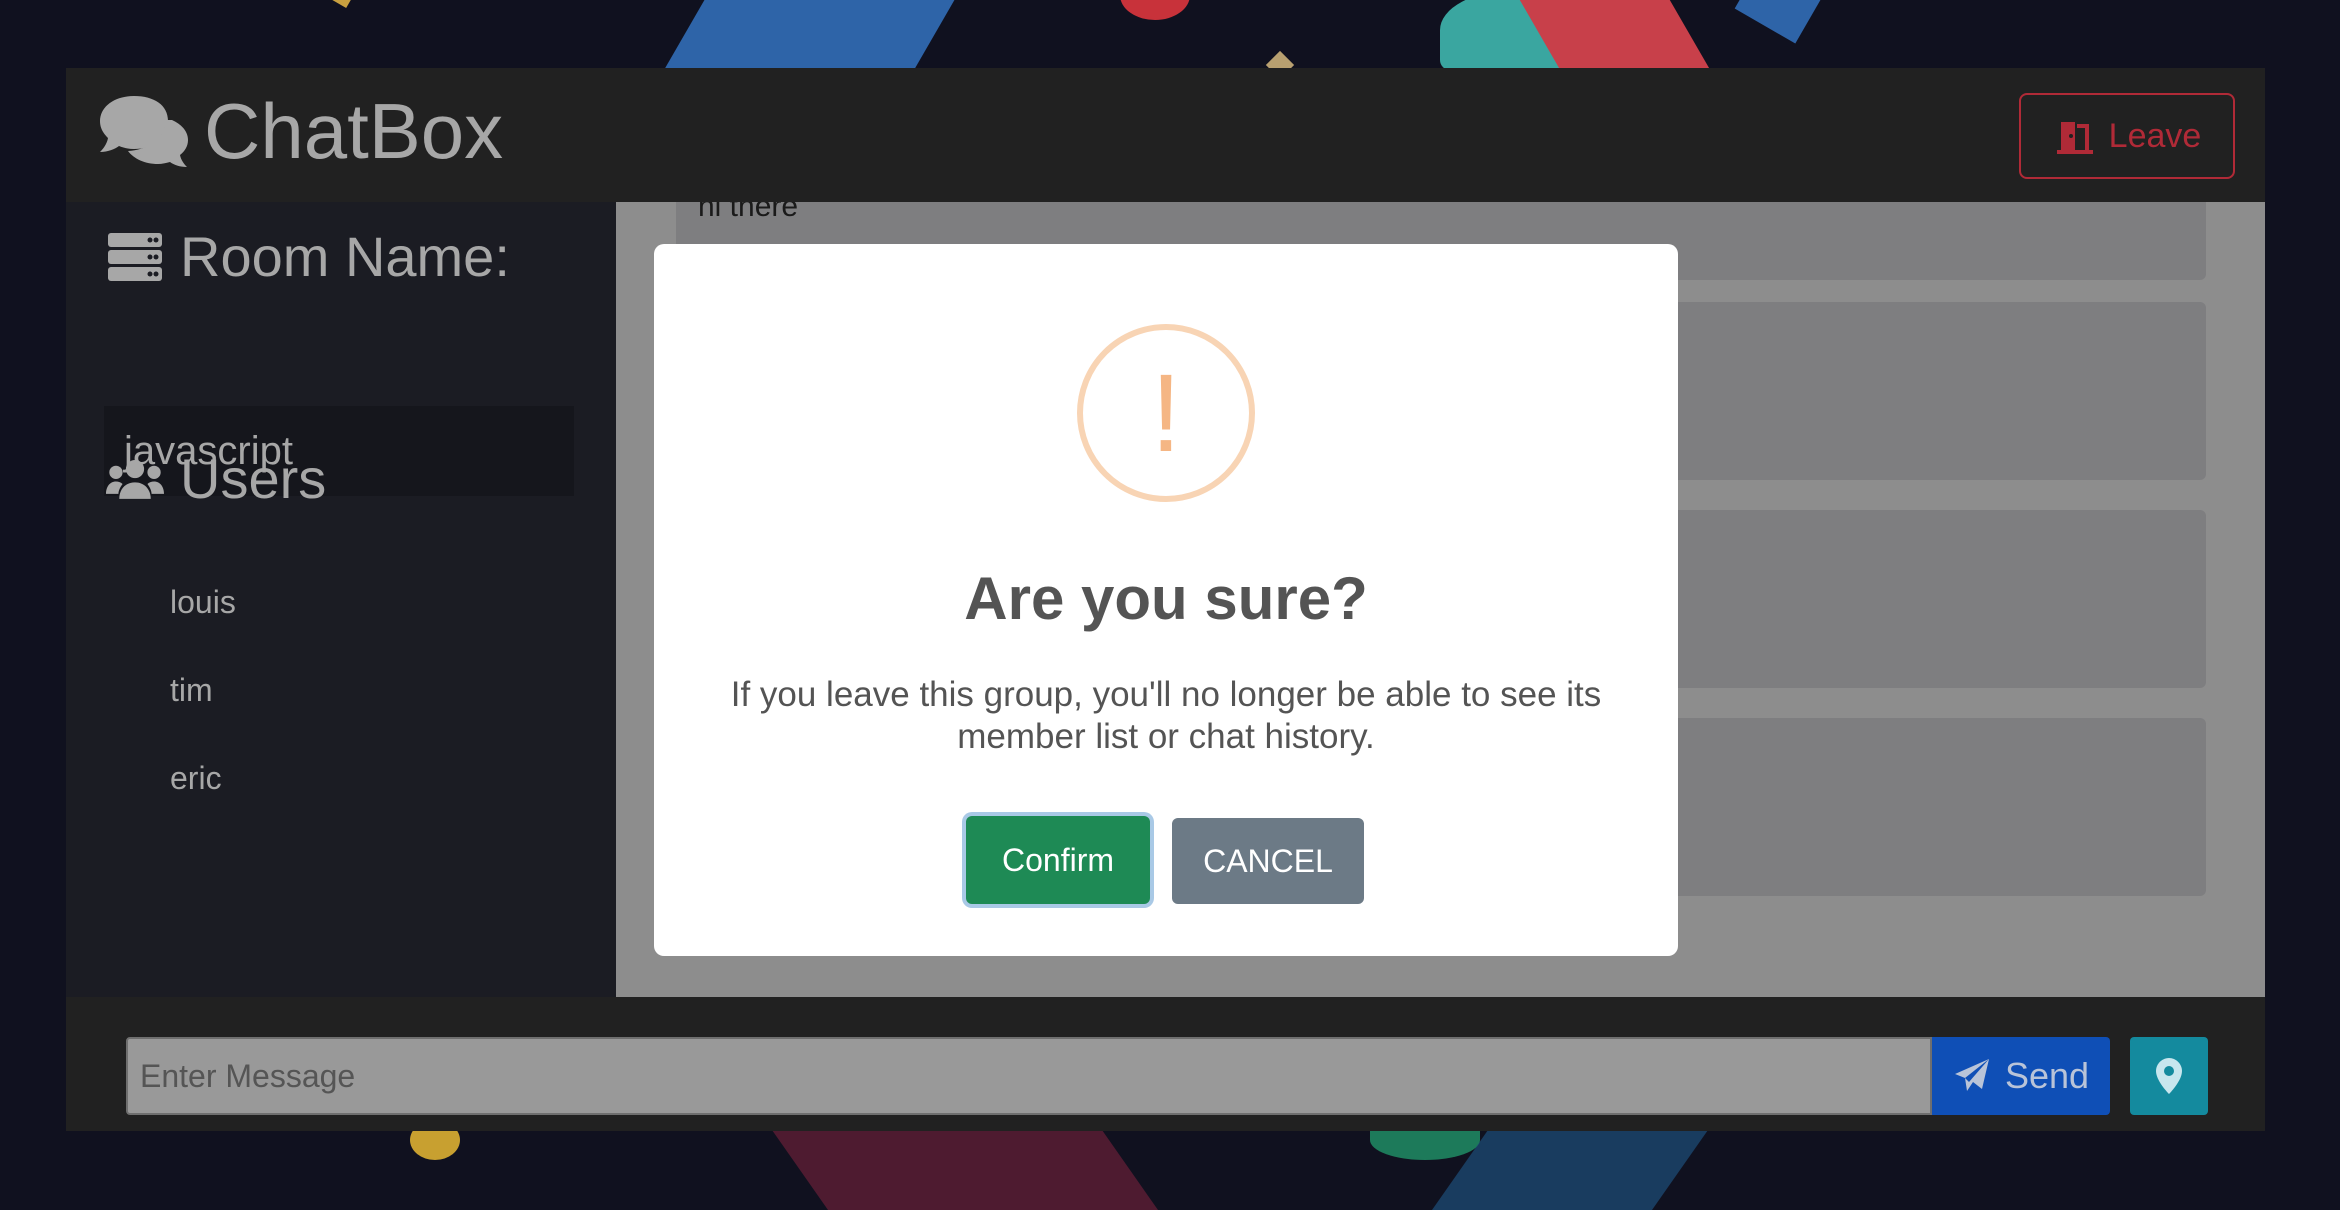 This screenshot has height=1210, width=2340. Describe the element at coordinates (2074, 138) in the screenshot. I see `door-open-icon` at that location.